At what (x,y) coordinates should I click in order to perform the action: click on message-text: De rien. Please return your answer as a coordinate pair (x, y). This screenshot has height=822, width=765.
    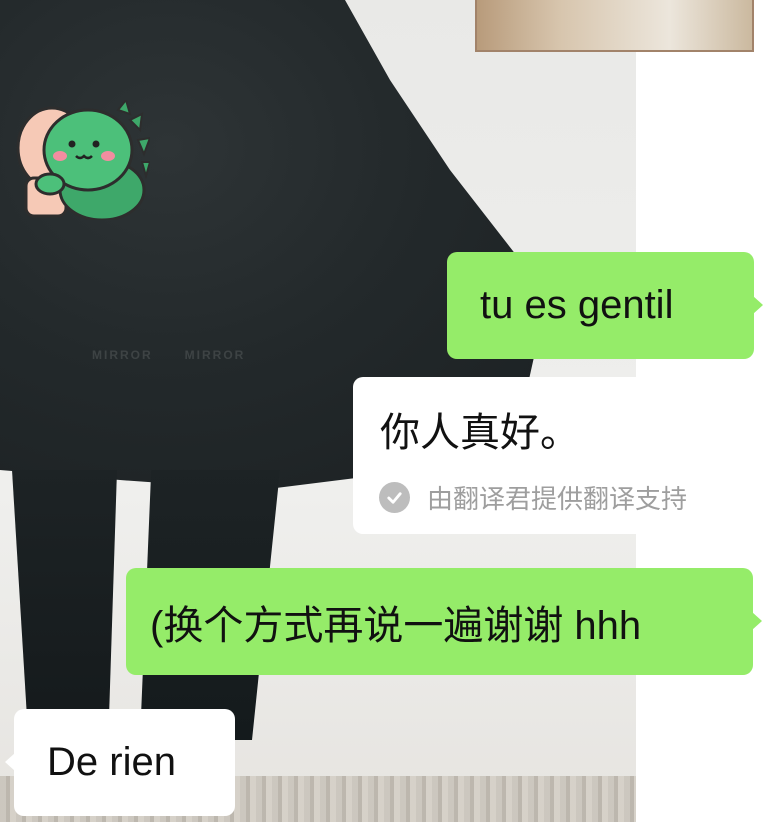
    Looking at the image, I should click on (111, 762).